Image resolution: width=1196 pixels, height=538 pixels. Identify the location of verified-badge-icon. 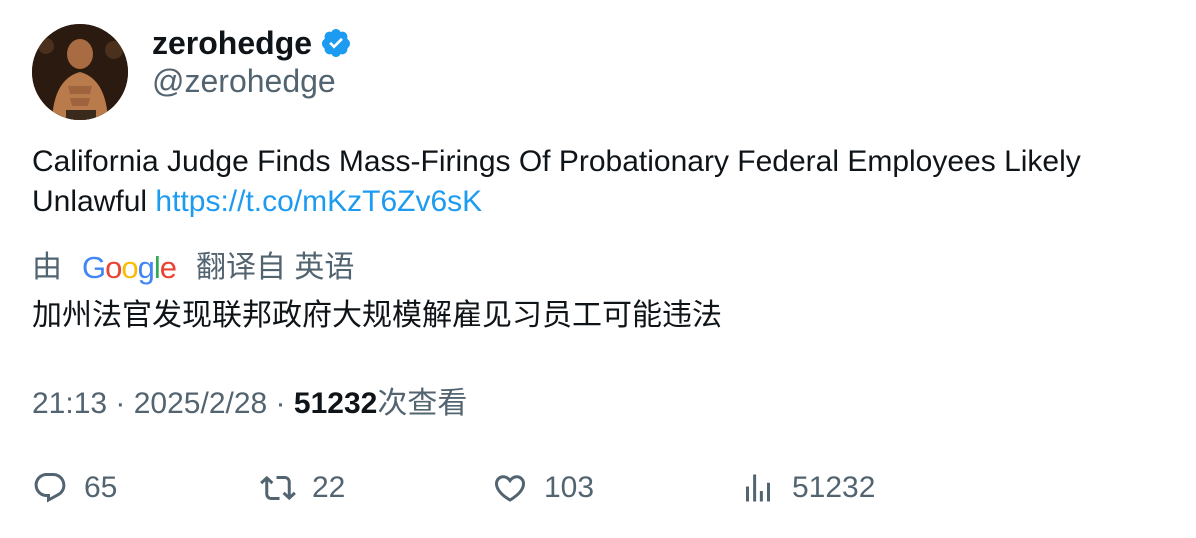
(336, 43).